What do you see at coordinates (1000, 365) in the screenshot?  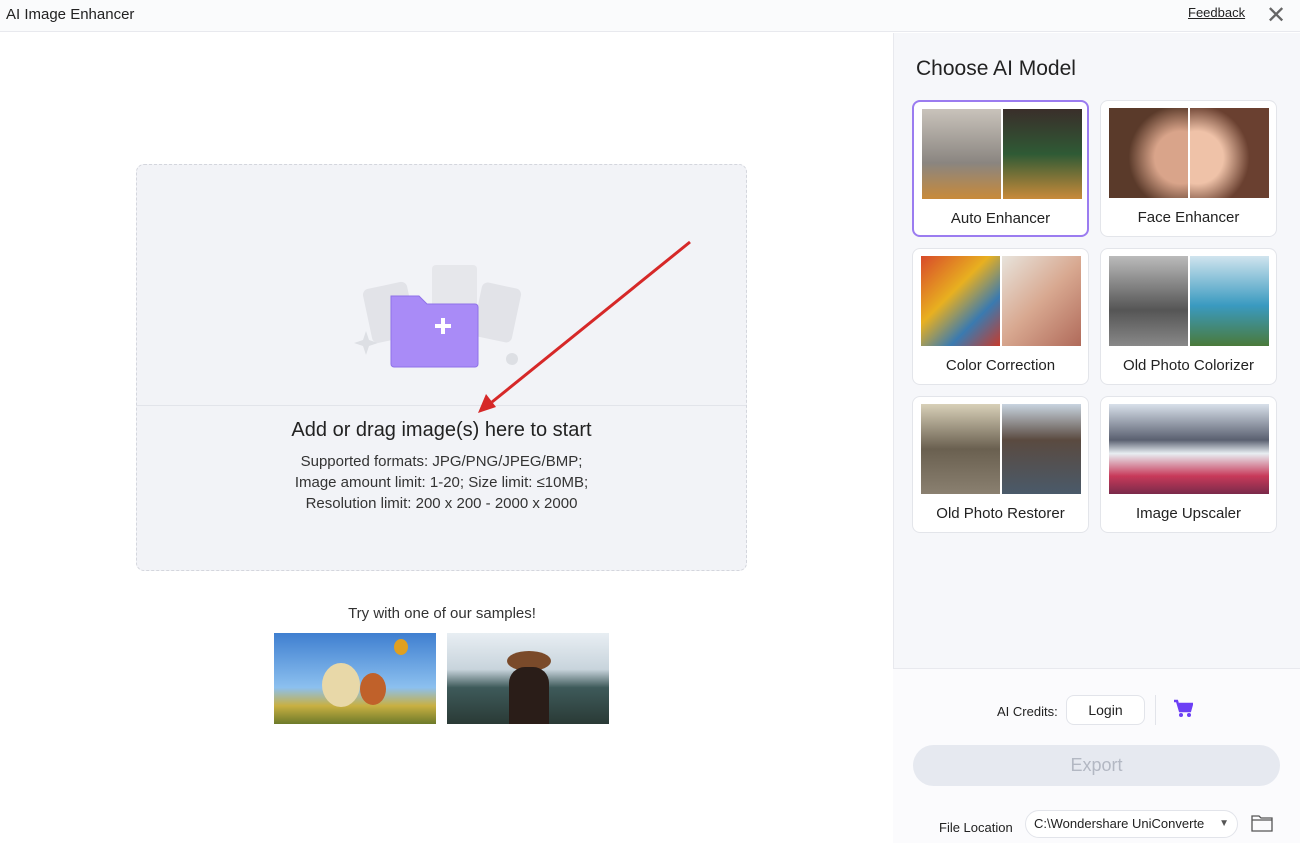 I see `model-label: Color Correction` at bounding box center [1000, 365].